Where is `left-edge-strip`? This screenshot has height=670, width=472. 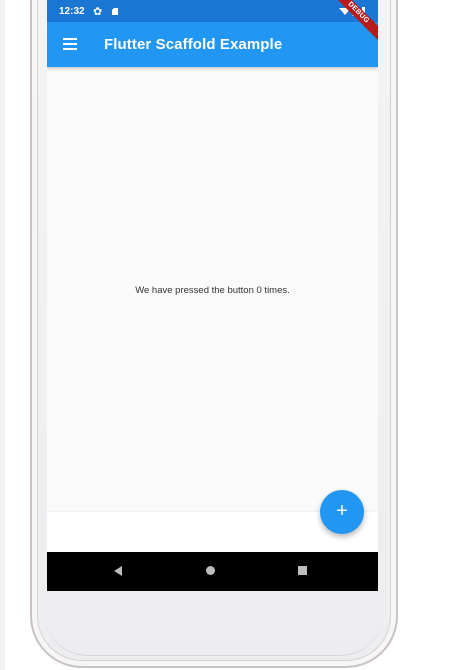
left-edge-strip is located at coordinates (2, 335).